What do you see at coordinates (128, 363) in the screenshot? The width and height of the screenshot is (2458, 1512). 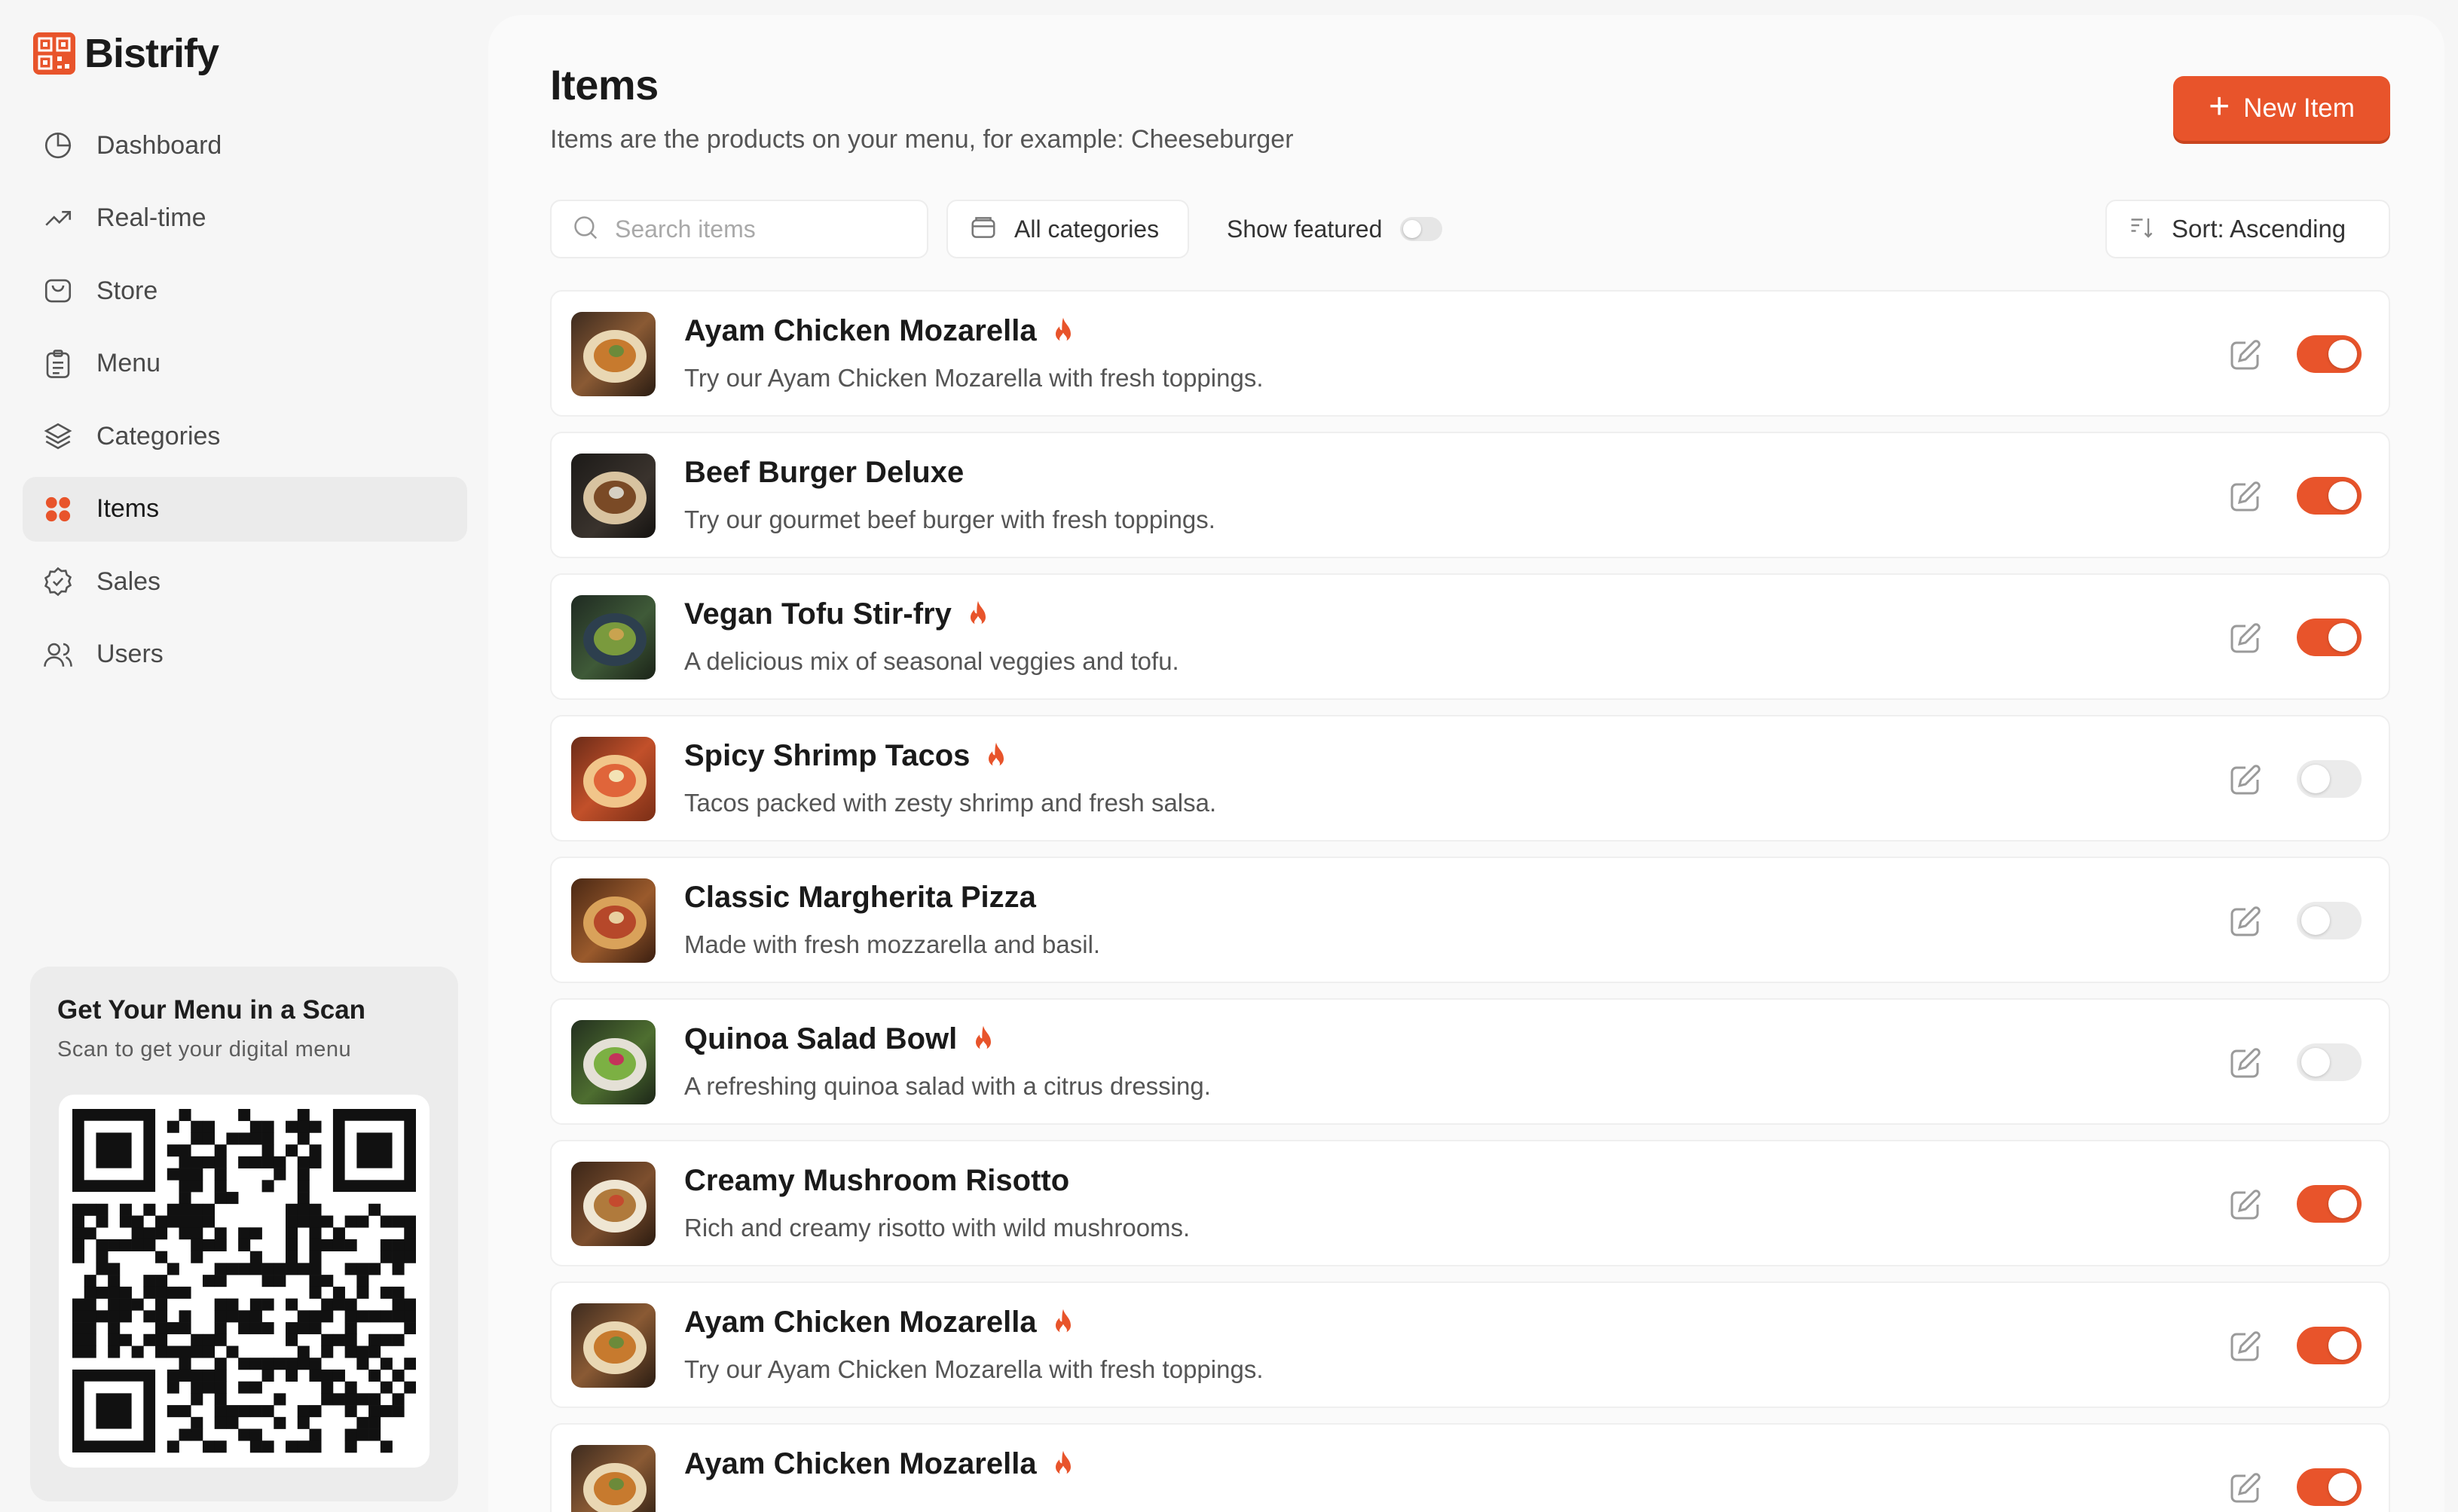 I see `sidebar-item-label: Menu` at bounding box center [128, 363].